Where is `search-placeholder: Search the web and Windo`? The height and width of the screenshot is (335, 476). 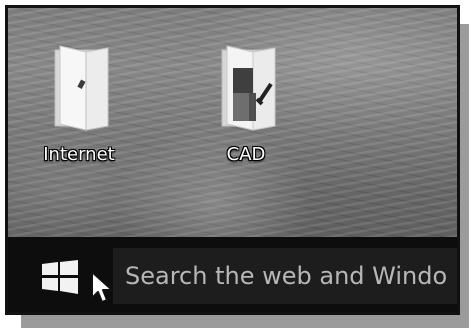
search-placeholder: Search the web and Windo is located at coordinates (286, 276).